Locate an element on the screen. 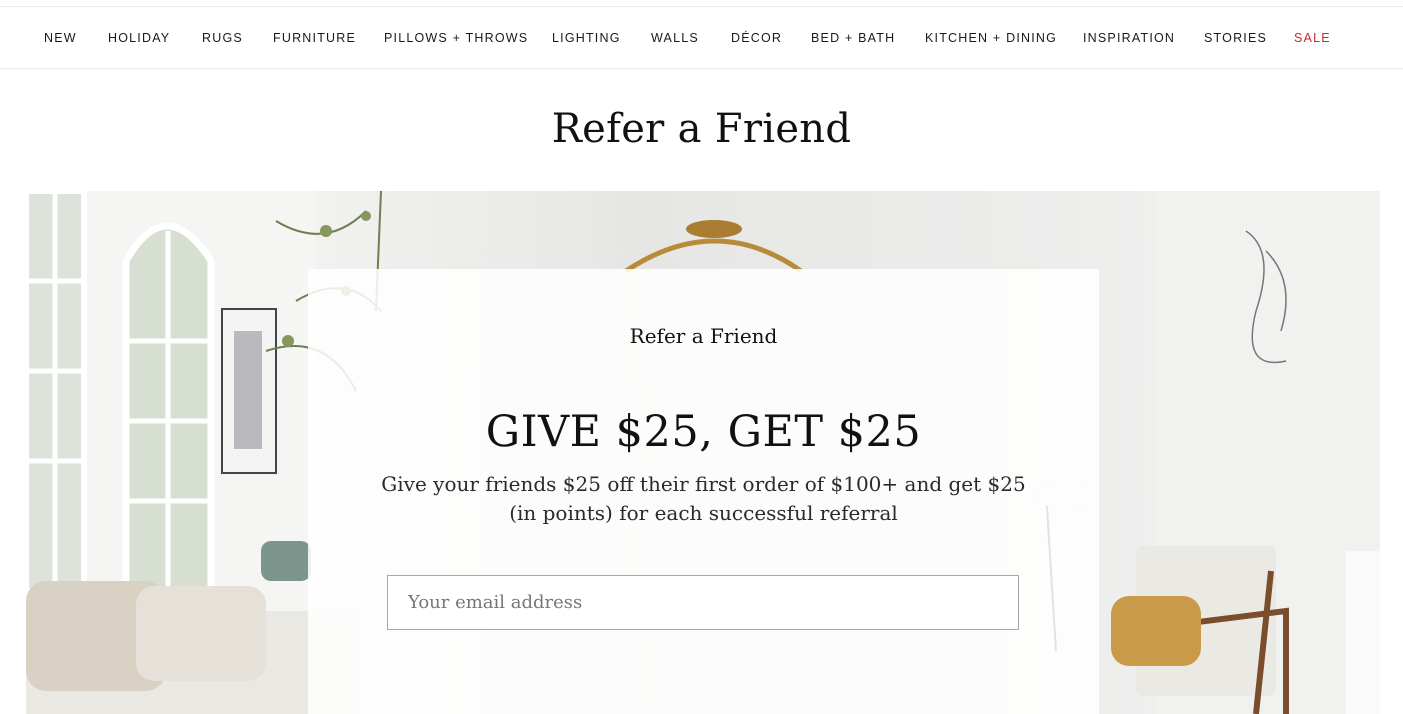  referral-eyebrow: Refer a Friend is located at coordinates (703, 336).